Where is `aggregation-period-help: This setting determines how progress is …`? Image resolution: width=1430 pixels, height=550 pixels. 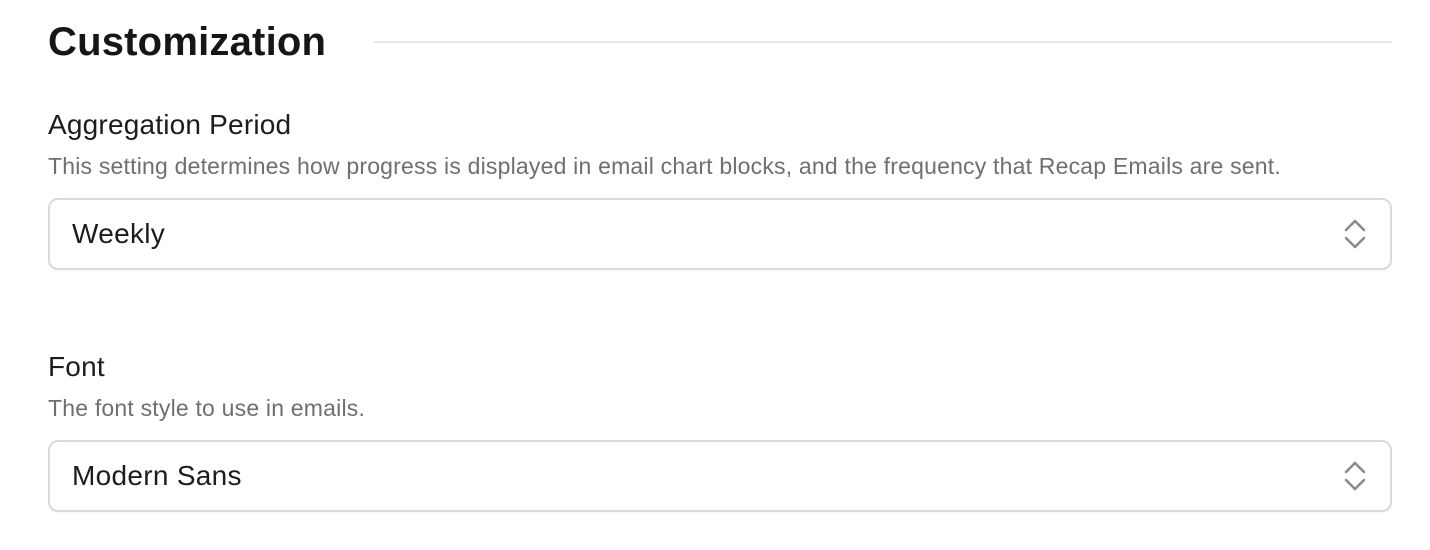
aggregation-period-help: This setting determines how progress is … is located at coordinates (664, 166).